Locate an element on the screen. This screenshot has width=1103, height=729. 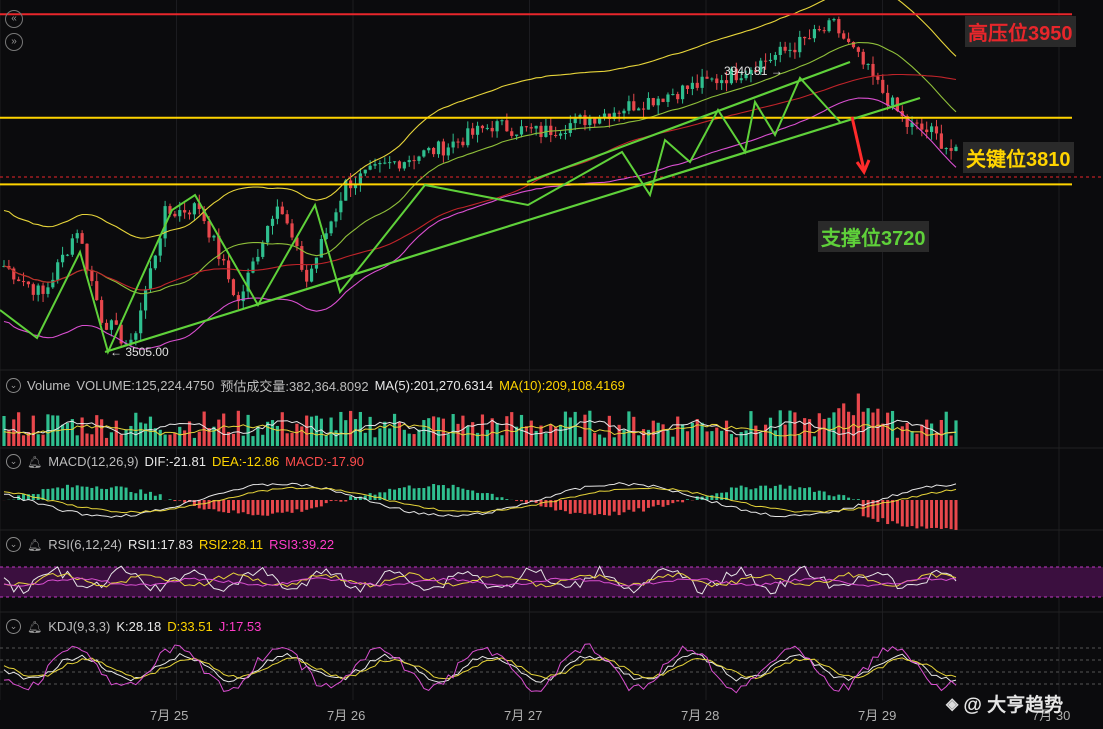
x-tick-label: 7月 25 is located at coordinates (169, 715).